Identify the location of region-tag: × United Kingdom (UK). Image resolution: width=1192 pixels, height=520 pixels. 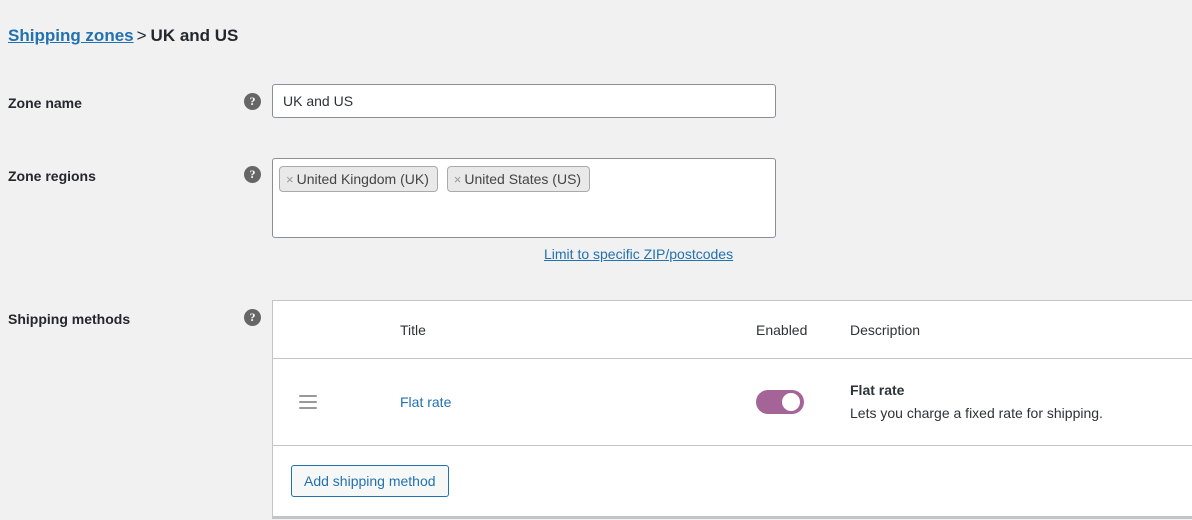
(358, 179).